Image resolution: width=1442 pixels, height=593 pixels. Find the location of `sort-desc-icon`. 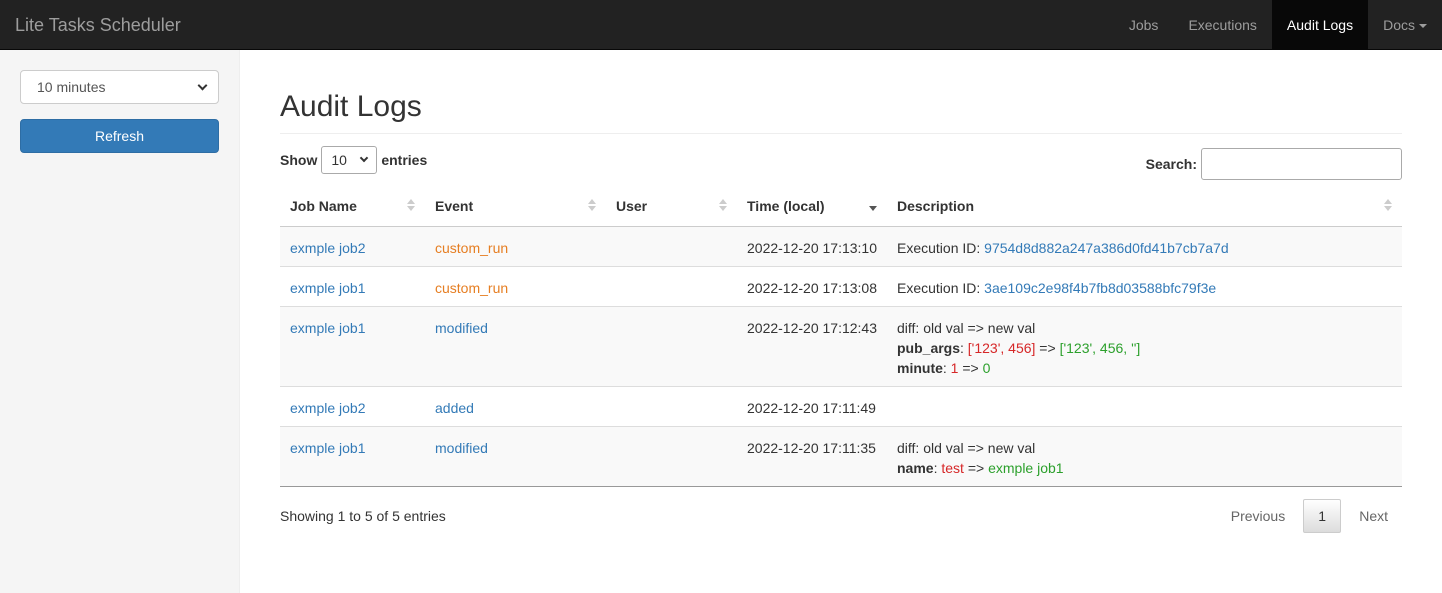

sort-desc-icon is located at coordinates (873, 205).